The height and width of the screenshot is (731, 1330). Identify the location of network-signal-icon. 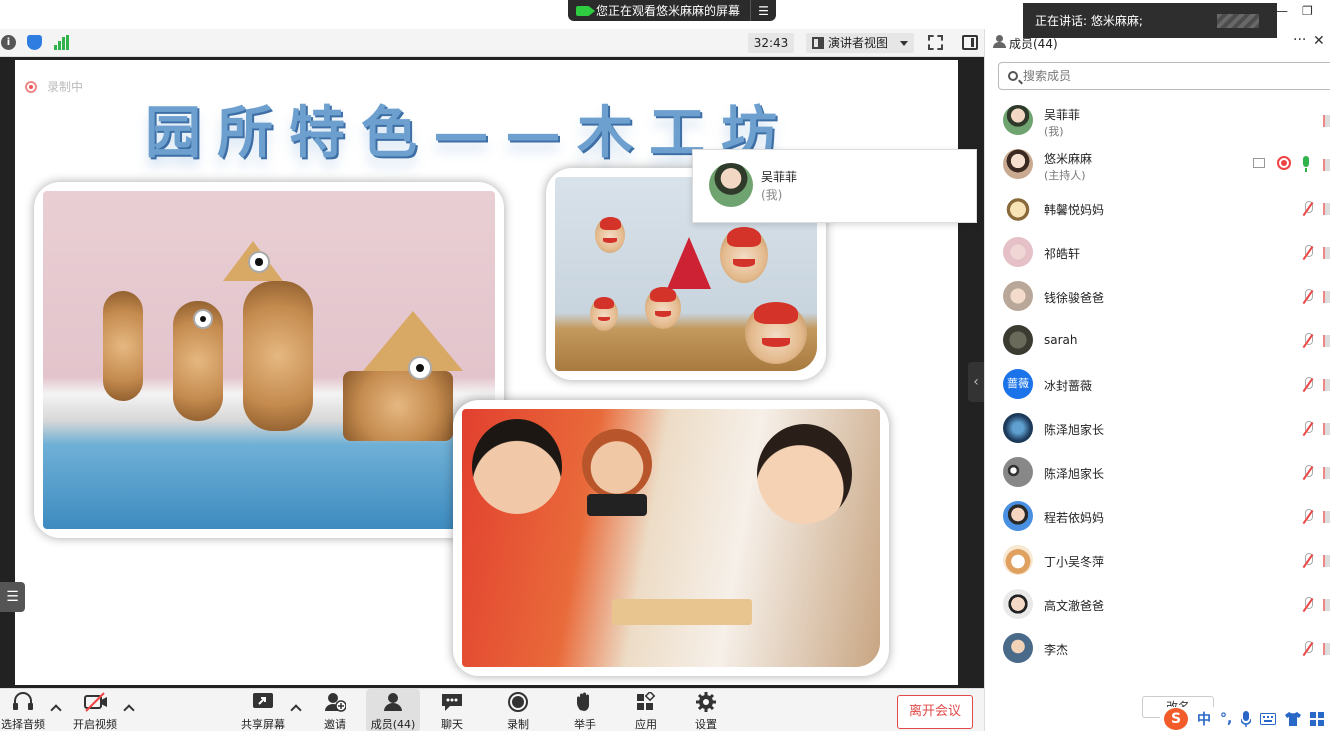
(61, 42).